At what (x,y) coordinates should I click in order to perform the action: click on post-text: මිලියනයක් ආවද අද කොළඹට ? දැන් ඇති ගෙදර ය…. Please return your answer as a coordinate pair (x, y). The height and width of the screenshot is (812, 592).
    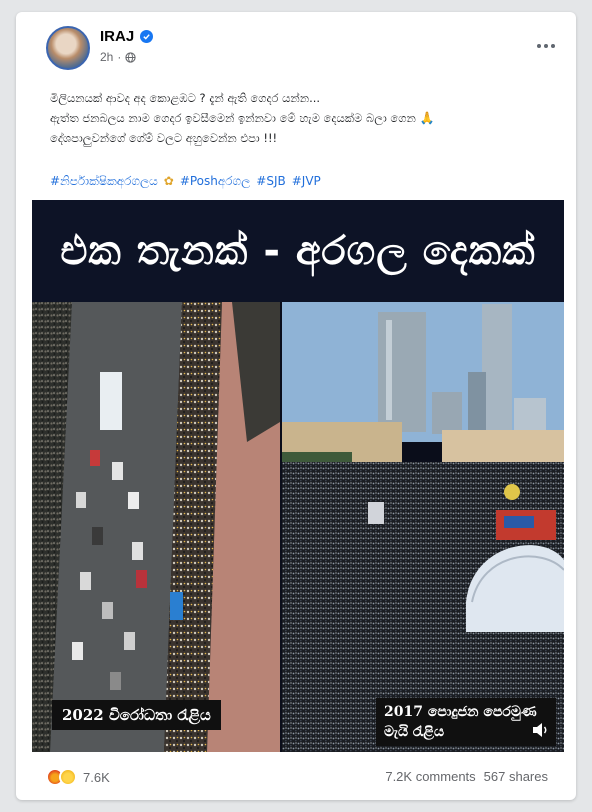
    Looking at the image, I should click on (305, 118).